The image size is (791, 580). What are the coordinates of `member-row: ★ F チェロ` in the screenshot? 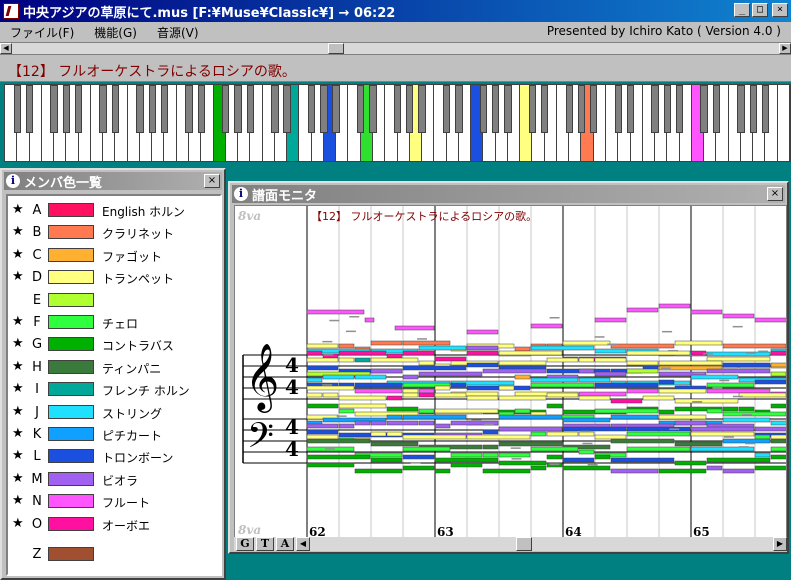 It's located at (113, 322).